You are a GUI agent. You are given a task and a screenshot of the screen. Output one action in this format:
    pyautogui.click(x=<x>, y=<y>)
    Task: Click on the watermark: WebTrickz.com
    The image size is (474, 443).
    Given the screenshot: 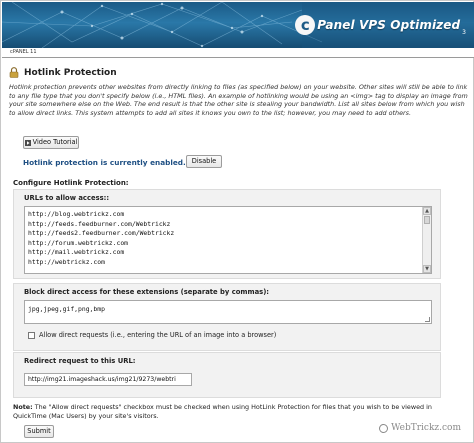 What is the action you would take?
    pyautogui.click(x=420, y=428)
    